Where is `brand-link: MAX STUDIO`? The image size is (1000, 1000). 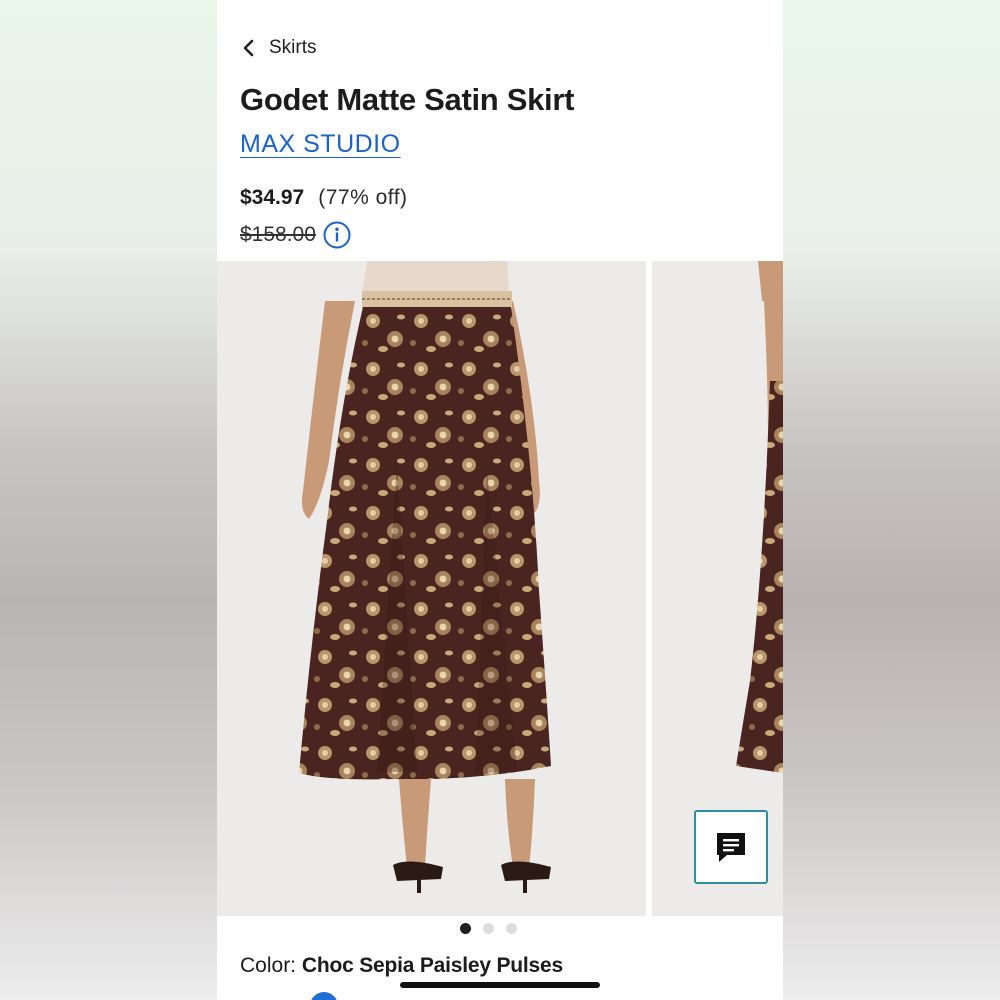
brand-link: MAX STUDIO is located at coordinates (320, 144).